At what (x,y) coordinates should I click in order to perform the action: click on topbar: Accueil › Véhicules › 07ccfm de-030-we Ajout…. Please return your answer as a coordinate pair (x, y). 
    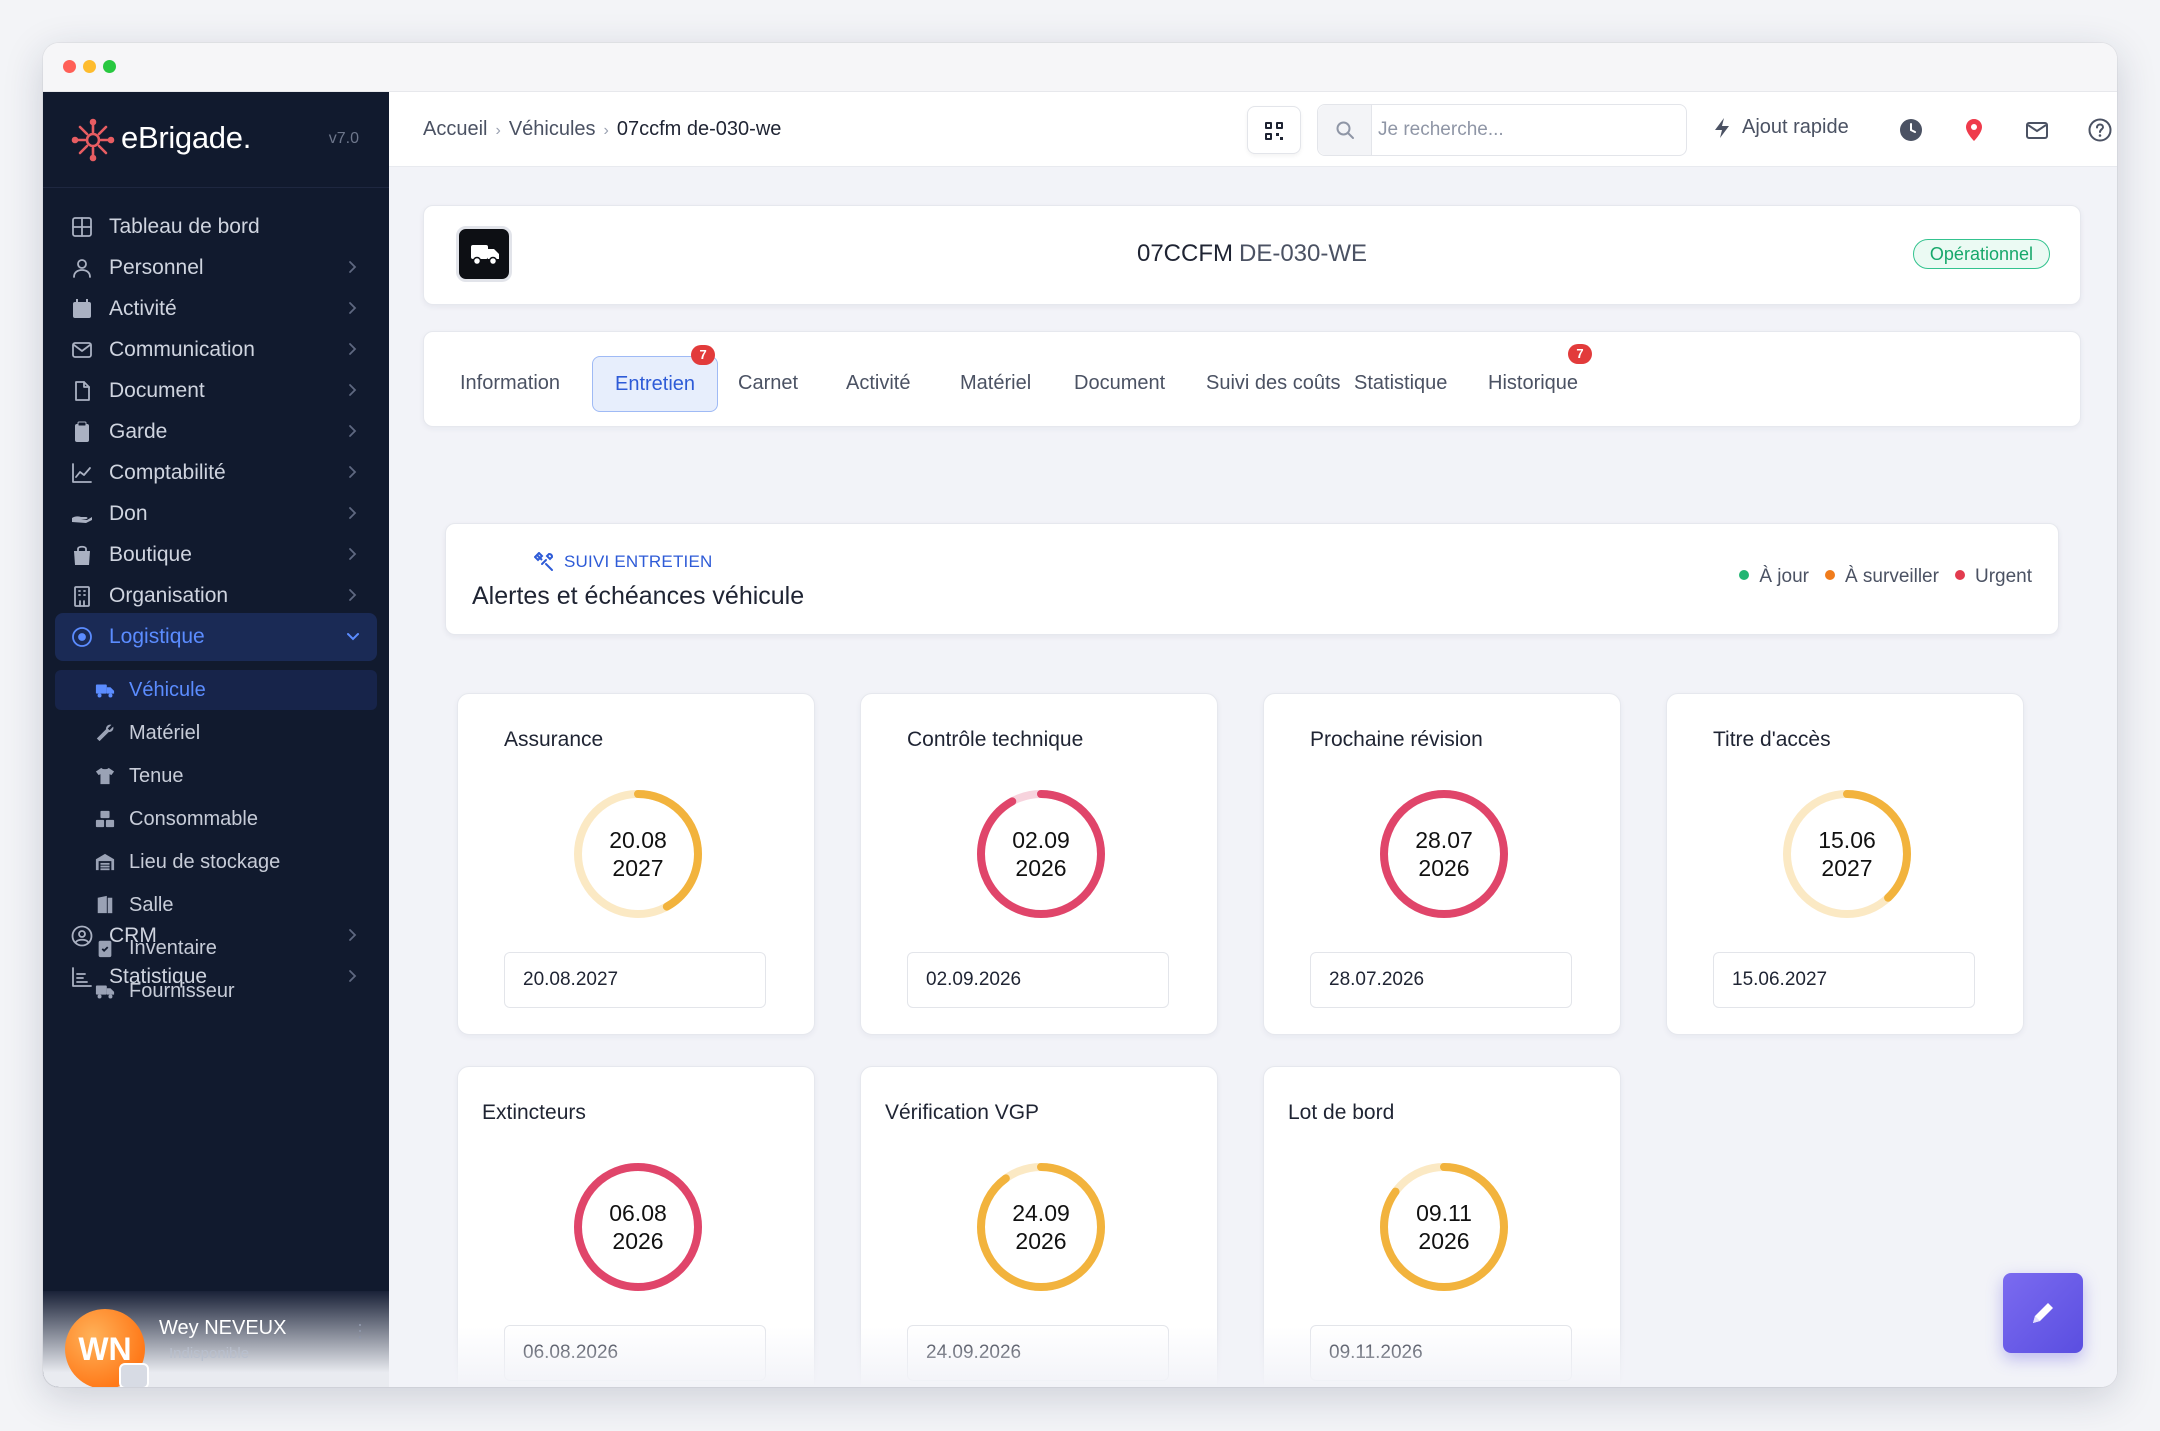
    Looking at the image, I should click on (1253, 129).